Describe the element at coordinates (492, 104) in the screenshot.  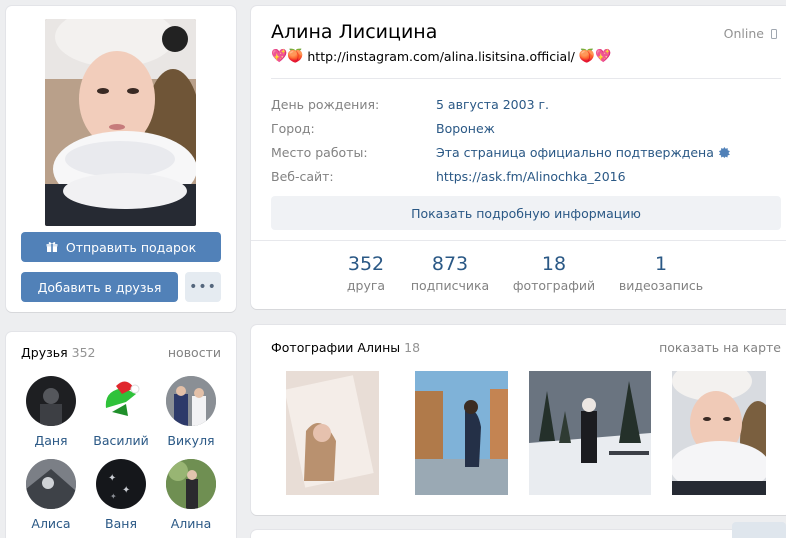
I see `birthday-link: 5 августа 2003 г.` at that location.